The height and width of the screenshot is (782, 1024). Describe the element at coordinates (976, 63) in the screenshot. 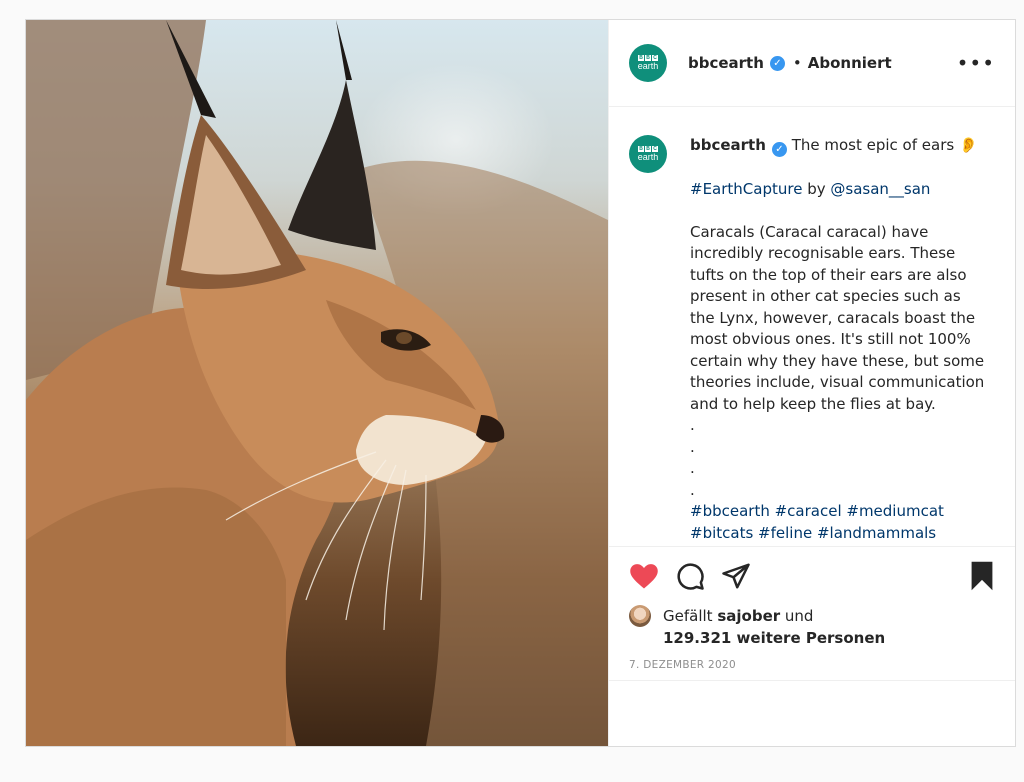

I see `more-options-icon: •••` at that location.